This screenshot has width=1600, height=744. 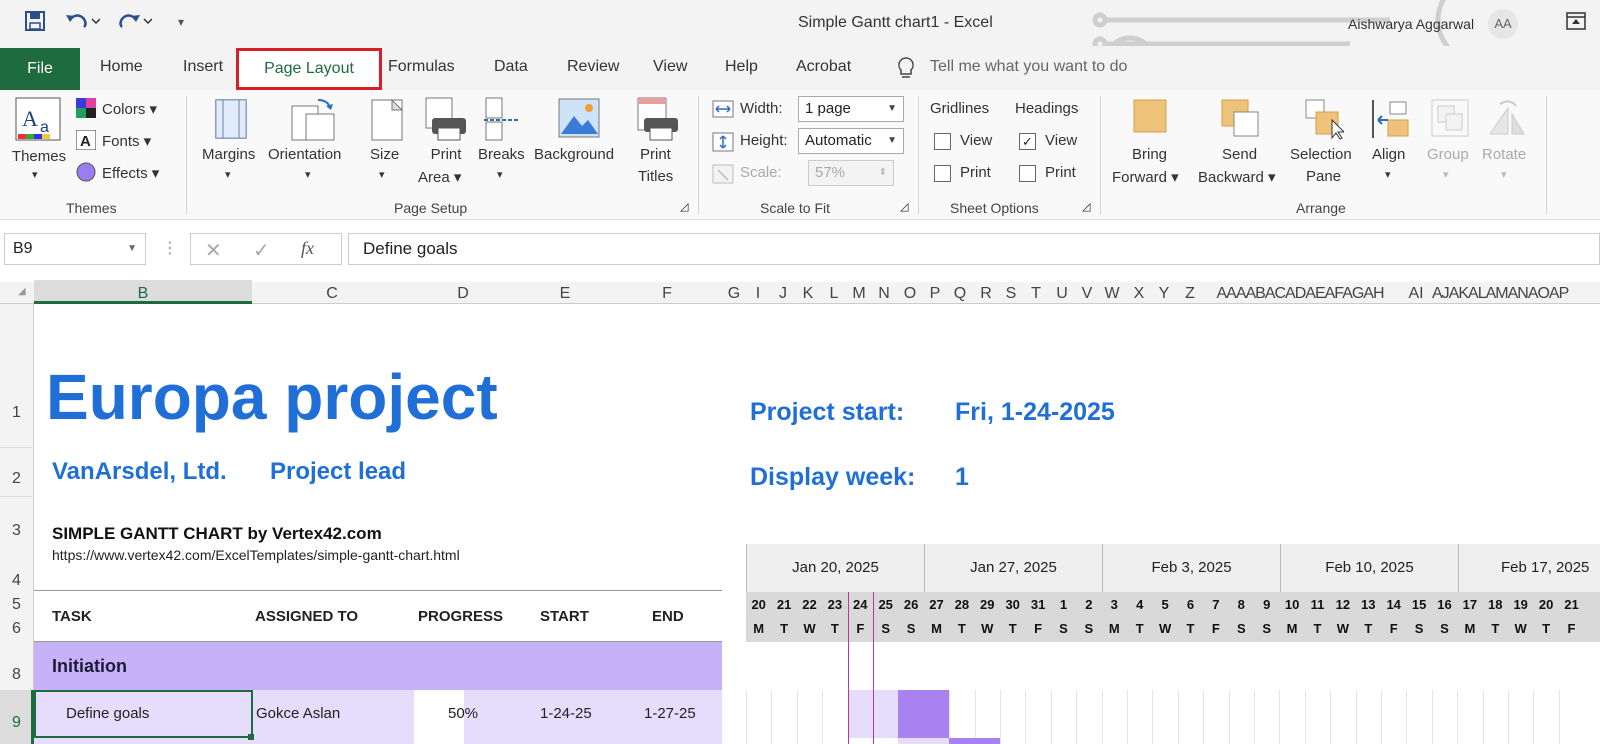 What do you see at coordinates (39, 156) in the screenshot?
I see `themes-button: Themes` at bounding box center [39, 156].